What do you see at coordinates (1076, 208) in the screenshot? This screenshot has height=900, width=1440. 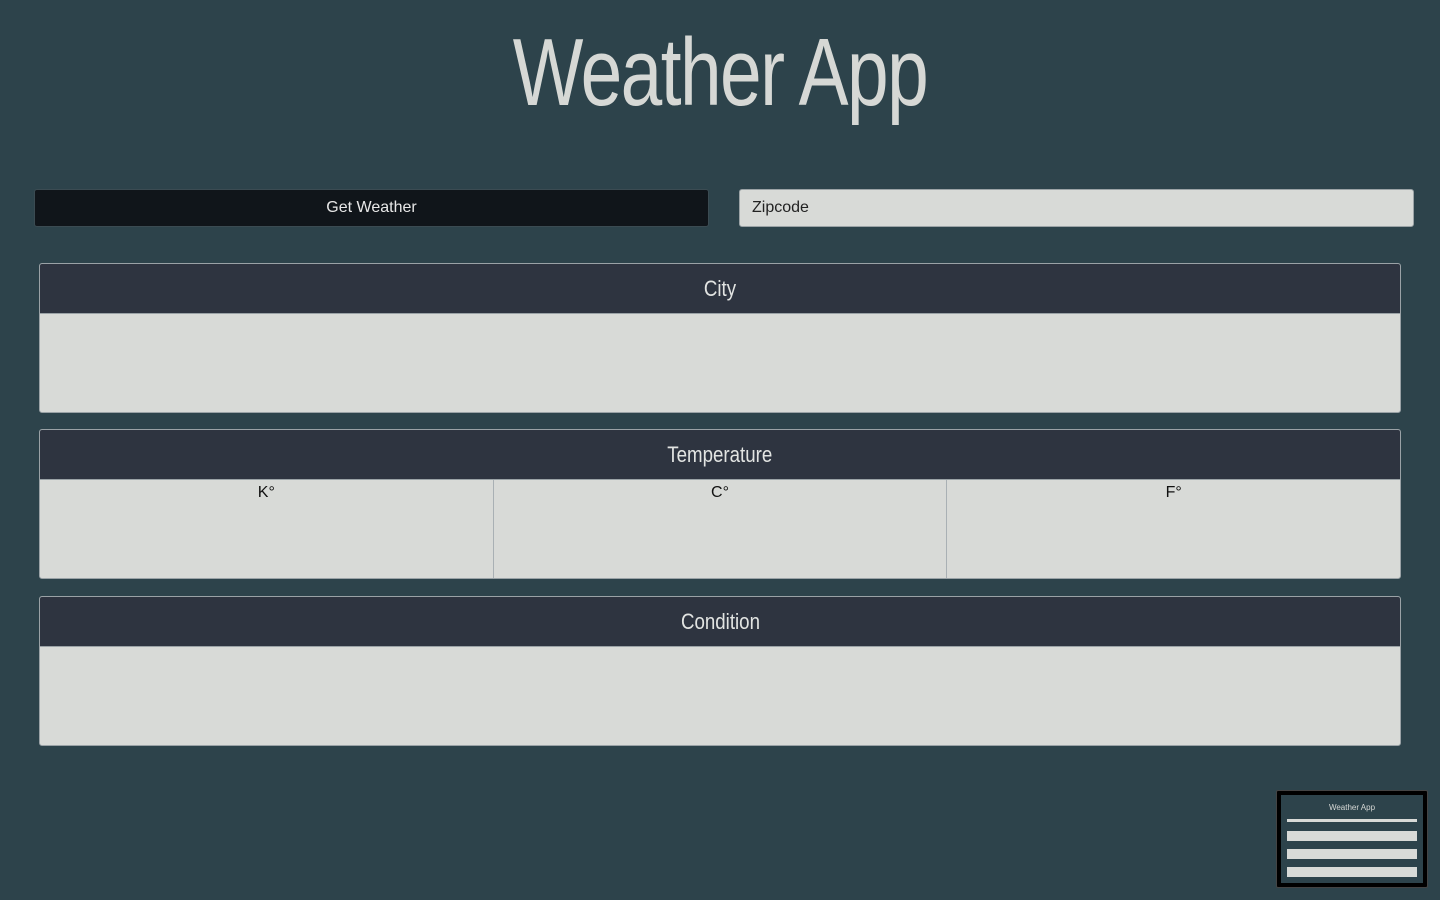 I see `zipcode-input` at bounding box center [1076, 208].